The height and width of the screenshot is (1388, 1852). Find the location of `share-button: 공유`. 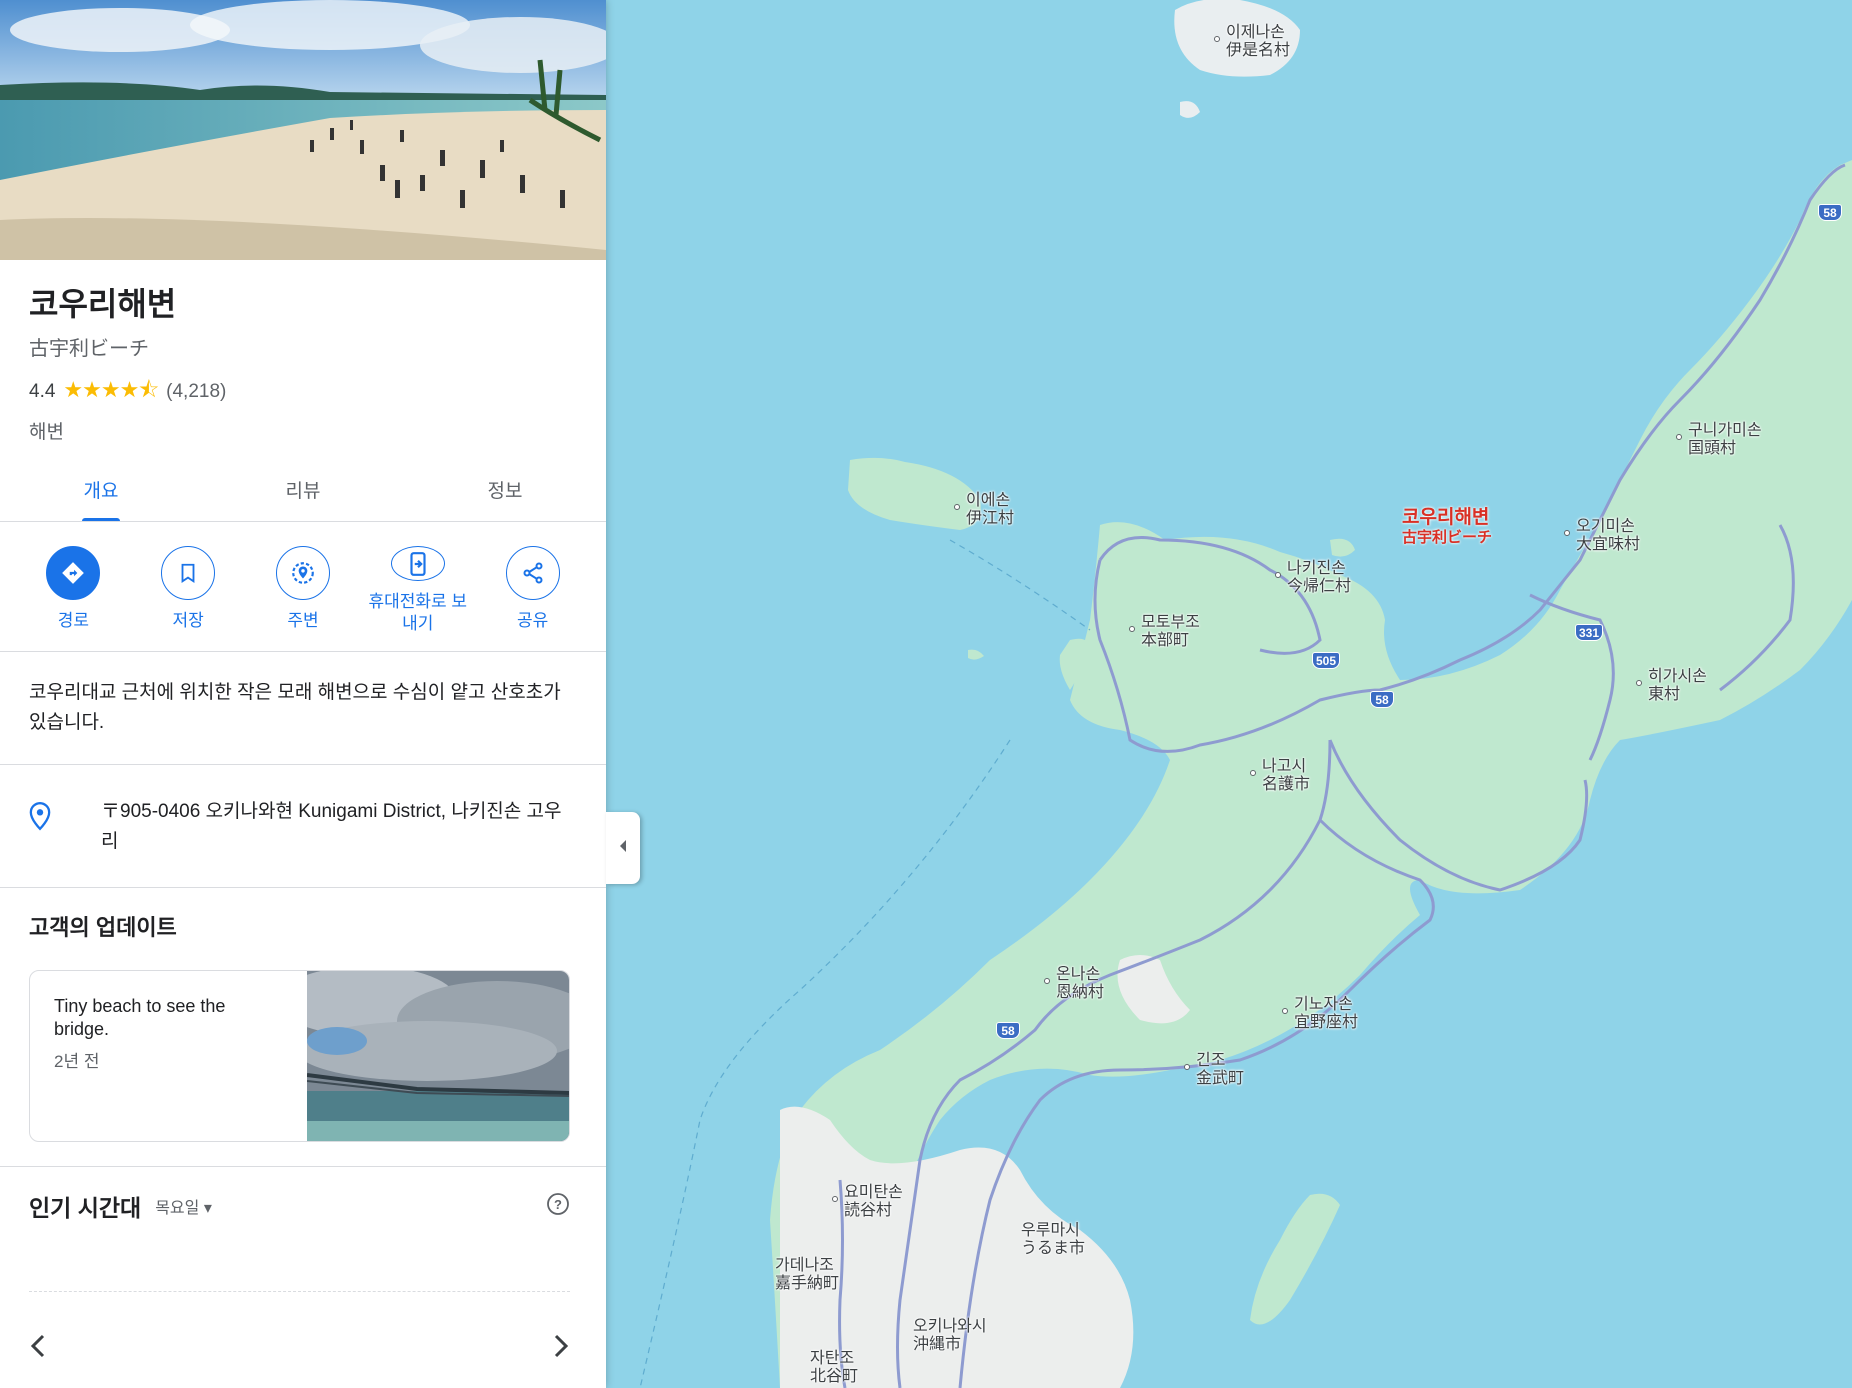

share-button: 공유 is located at coordinates (533, 590).